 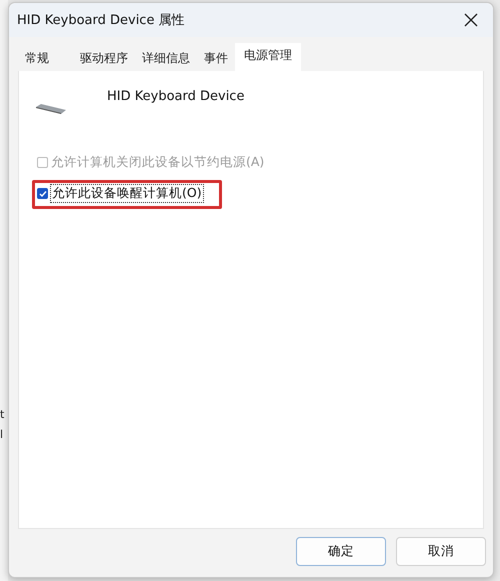 I want to click on tab: 常规, so click(x=45, y=58).